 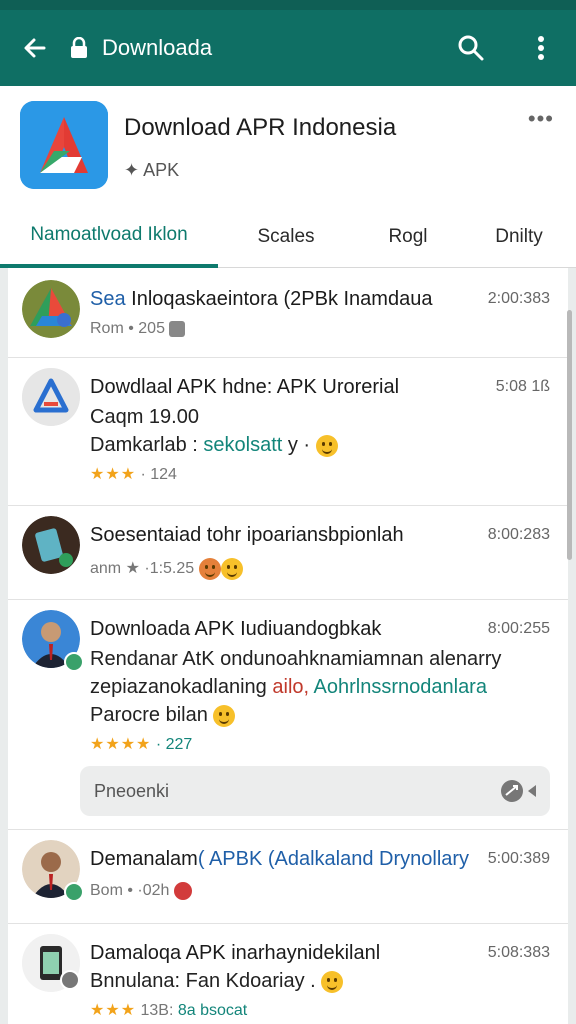 I want to click on emoji-icon, so click(x=209, y=569).